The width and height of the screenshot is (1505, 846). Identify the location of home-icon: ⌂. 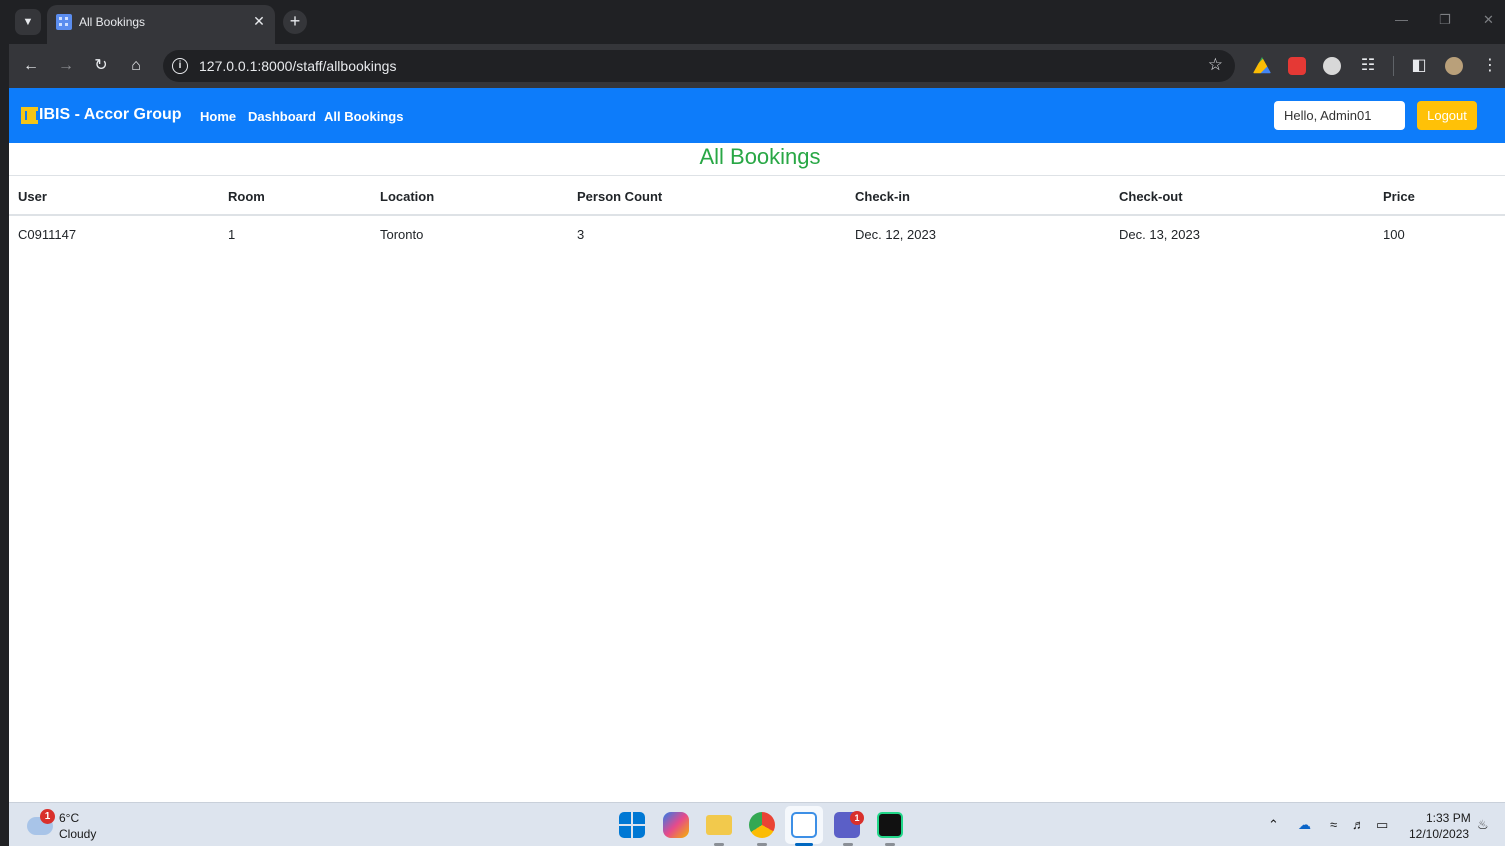
(136, 66).